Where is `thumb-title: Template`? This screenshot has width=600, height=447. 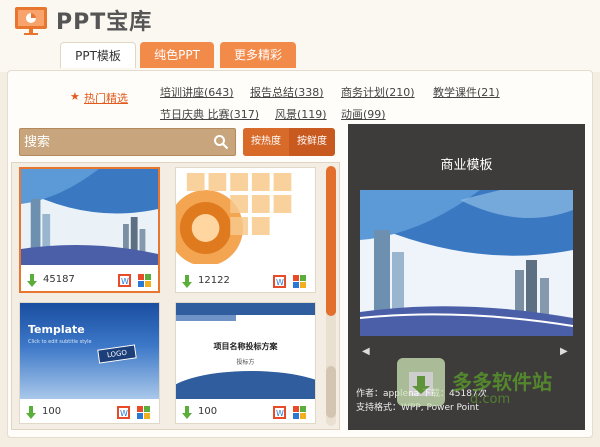 thumb-title: Template is located at coordinates (56, 329).